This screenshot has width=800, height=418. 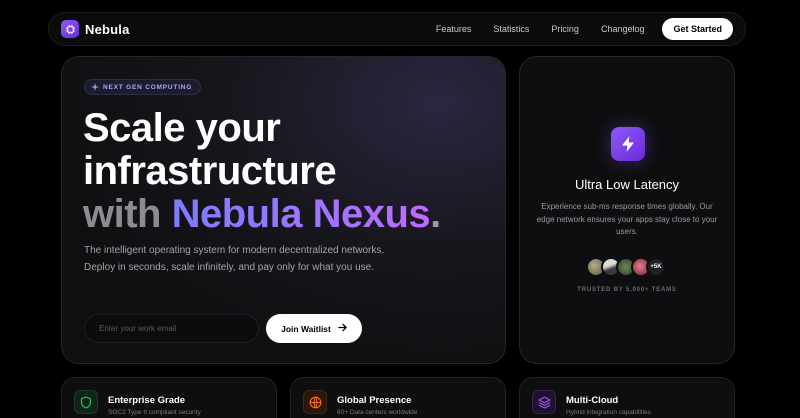 I want to click on join-waitlist-button: Join Waitlist, so click(x=314, y=328).